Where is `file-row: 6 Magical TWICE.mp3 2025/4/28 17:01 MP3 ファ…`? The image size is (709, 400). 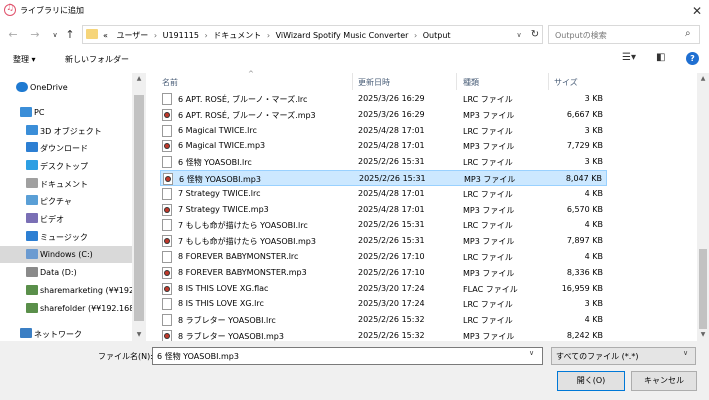
file-row: 6 Magical TWICE.mp3 2025/4/28 17:01 MP3 ファ… is located at coordinates (383, 146).